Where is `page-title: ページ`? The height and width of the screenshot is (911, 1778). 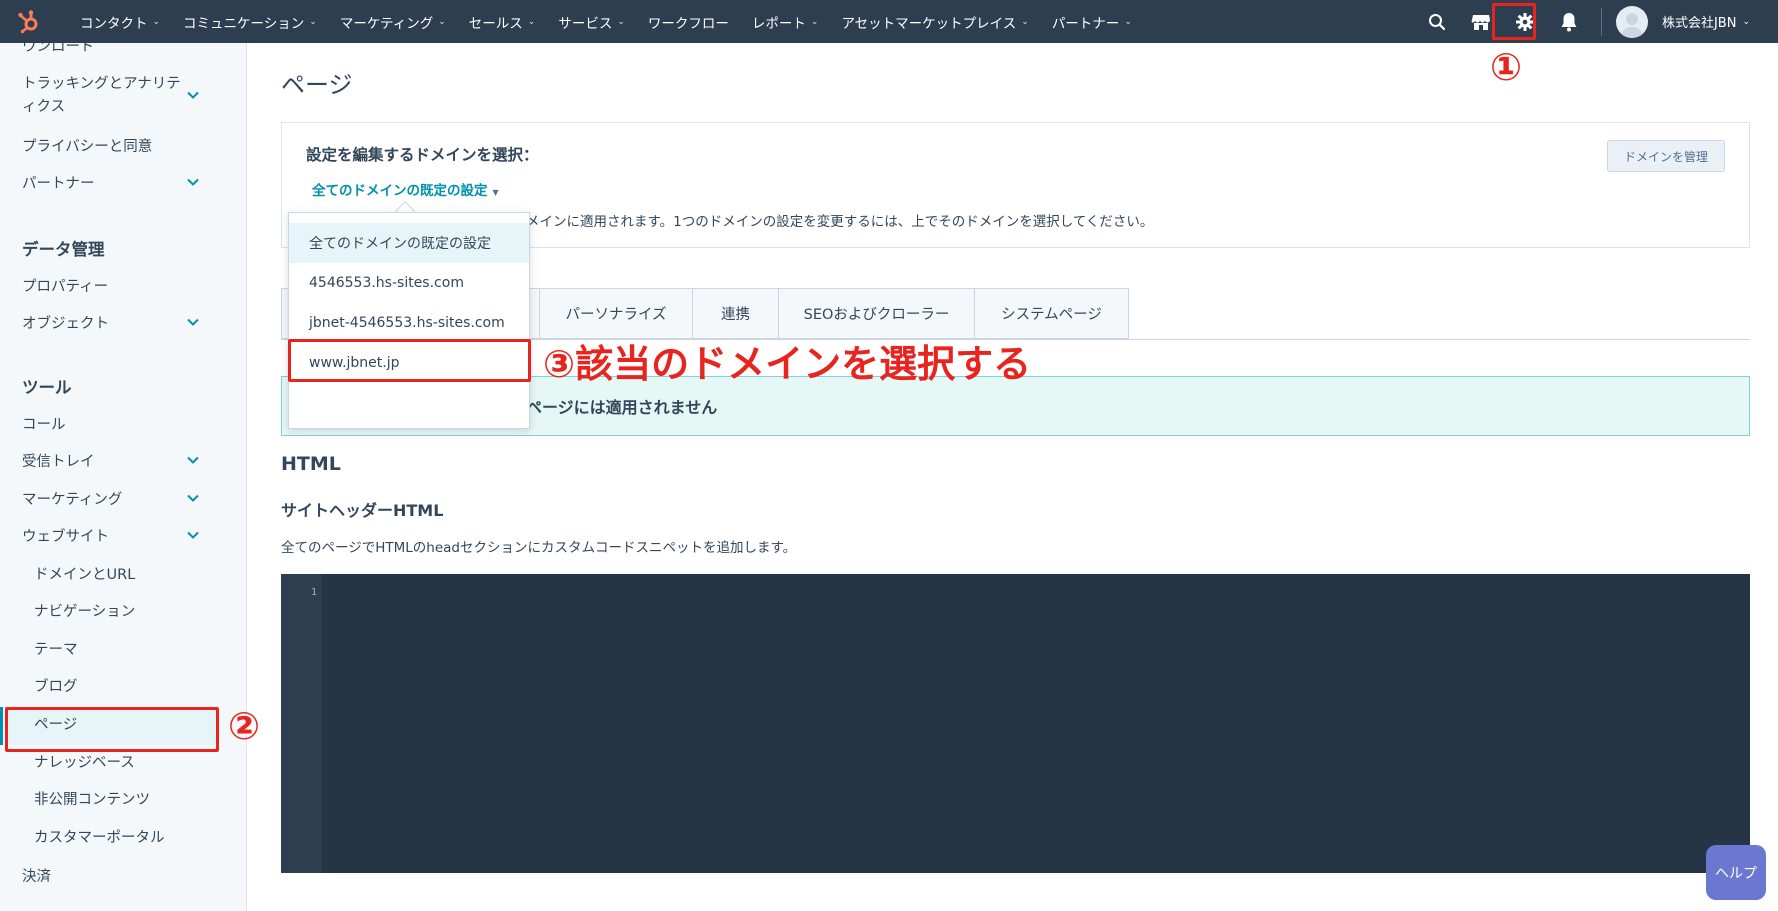 page-title: ページ is located at coordinates (317, 85).